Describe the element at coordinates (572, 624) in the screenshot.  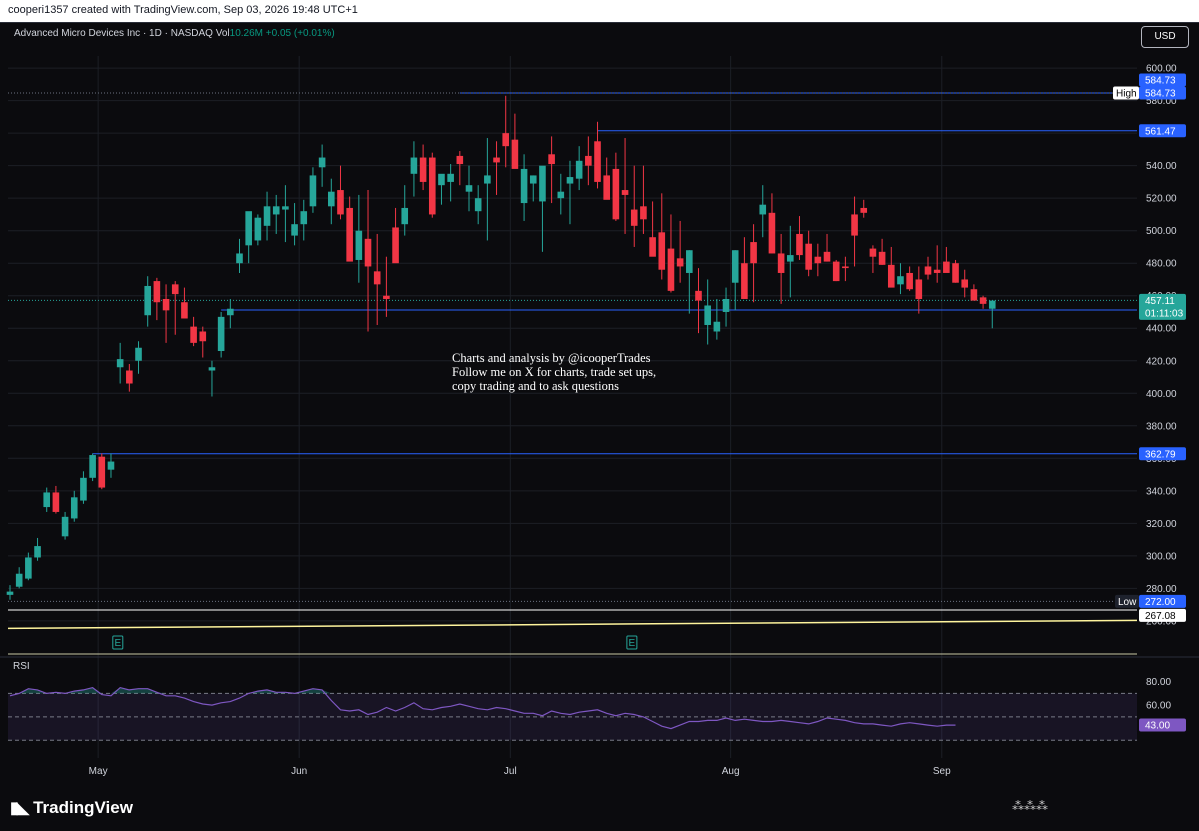
I see `moving-average-line` at that location.